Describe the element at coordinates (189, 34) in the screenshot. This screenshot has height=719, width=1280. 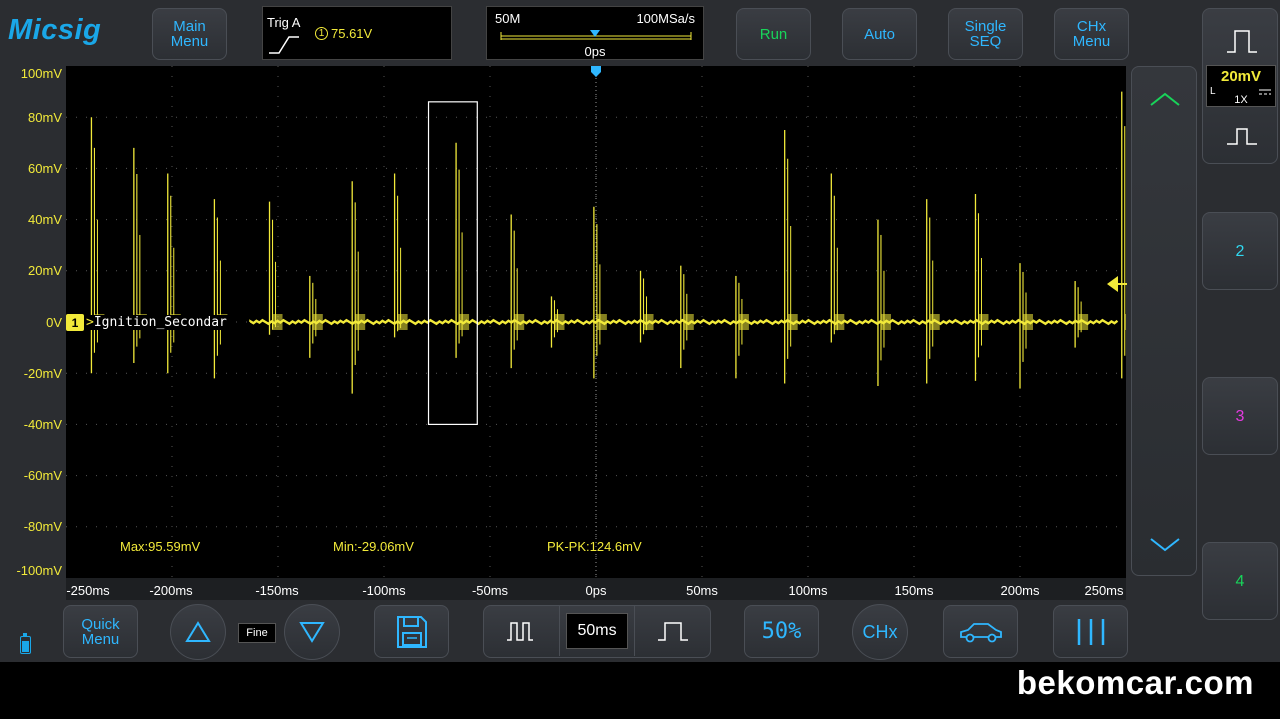
I see `main-menu-button: Main Menu` at that location.